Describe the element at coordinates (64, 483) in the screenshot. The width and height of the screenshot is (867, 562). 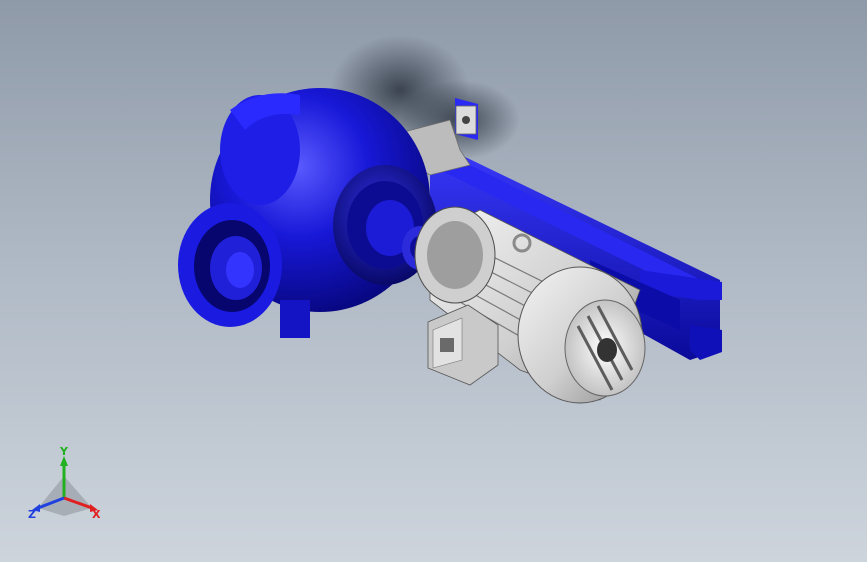
I see `coordinate-triad: Y X Z` at that location.